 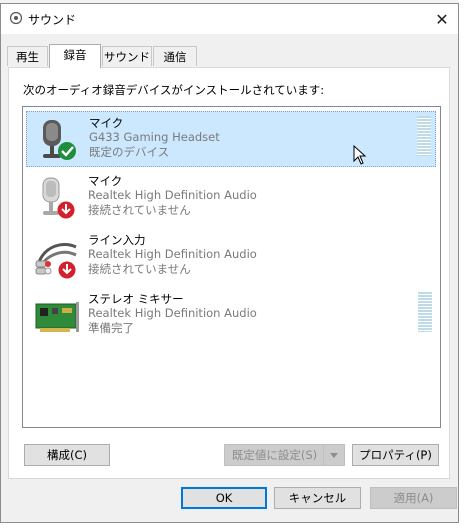 I want to click on configure-button: 構成(C), so click(x=67, y=455).